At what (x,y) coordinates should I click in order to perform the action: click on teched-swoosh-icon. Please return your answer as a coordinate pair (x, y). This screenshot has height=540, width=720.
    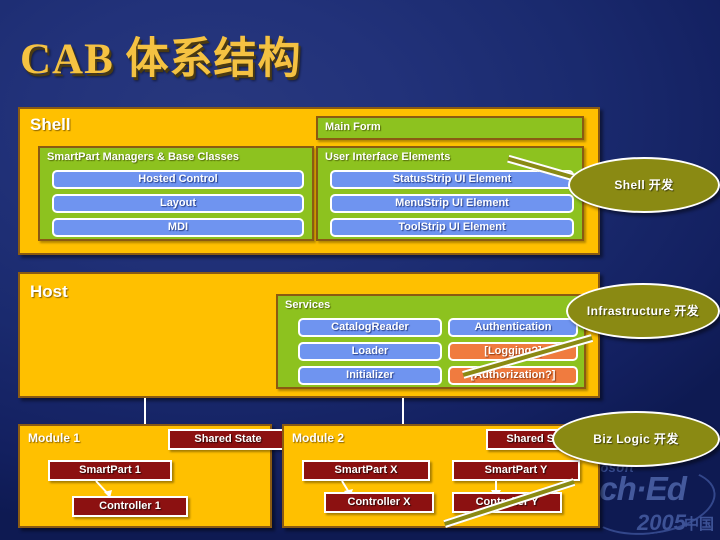
    Looking at the image, I should click on (651, 499).